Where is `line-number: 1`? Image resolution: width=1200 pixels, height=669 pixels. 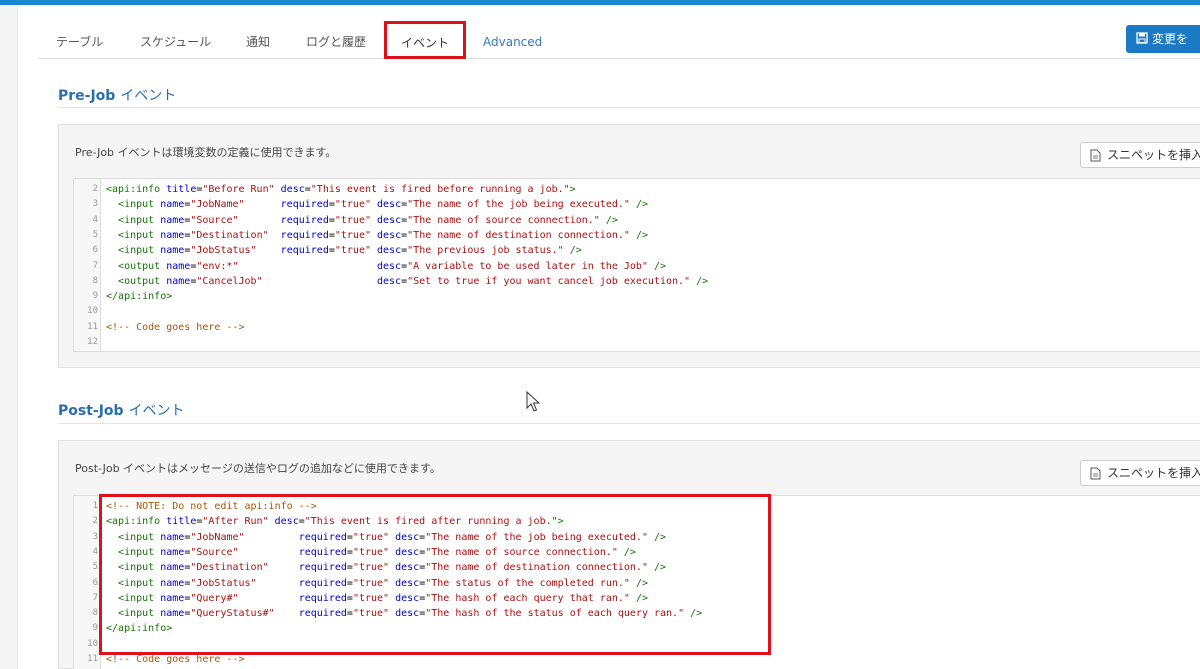 line-number: 1 is located at coordinates (95, 506).